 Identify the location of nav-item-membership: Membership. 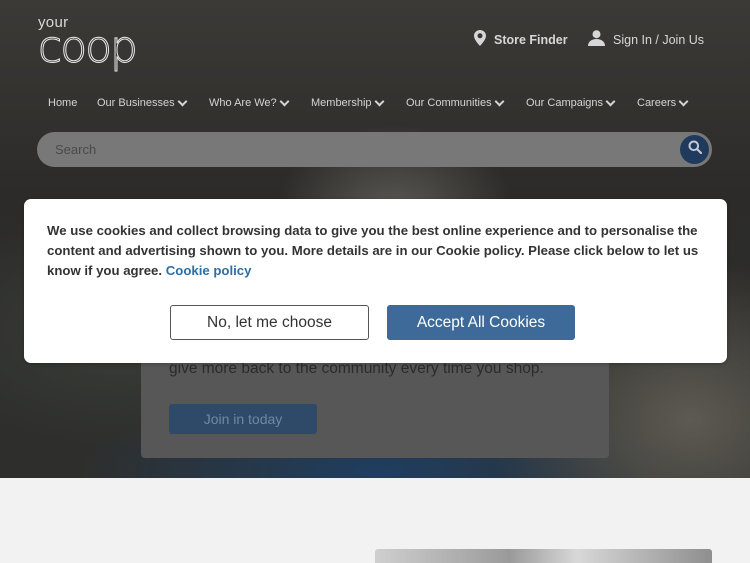
(347, 102).